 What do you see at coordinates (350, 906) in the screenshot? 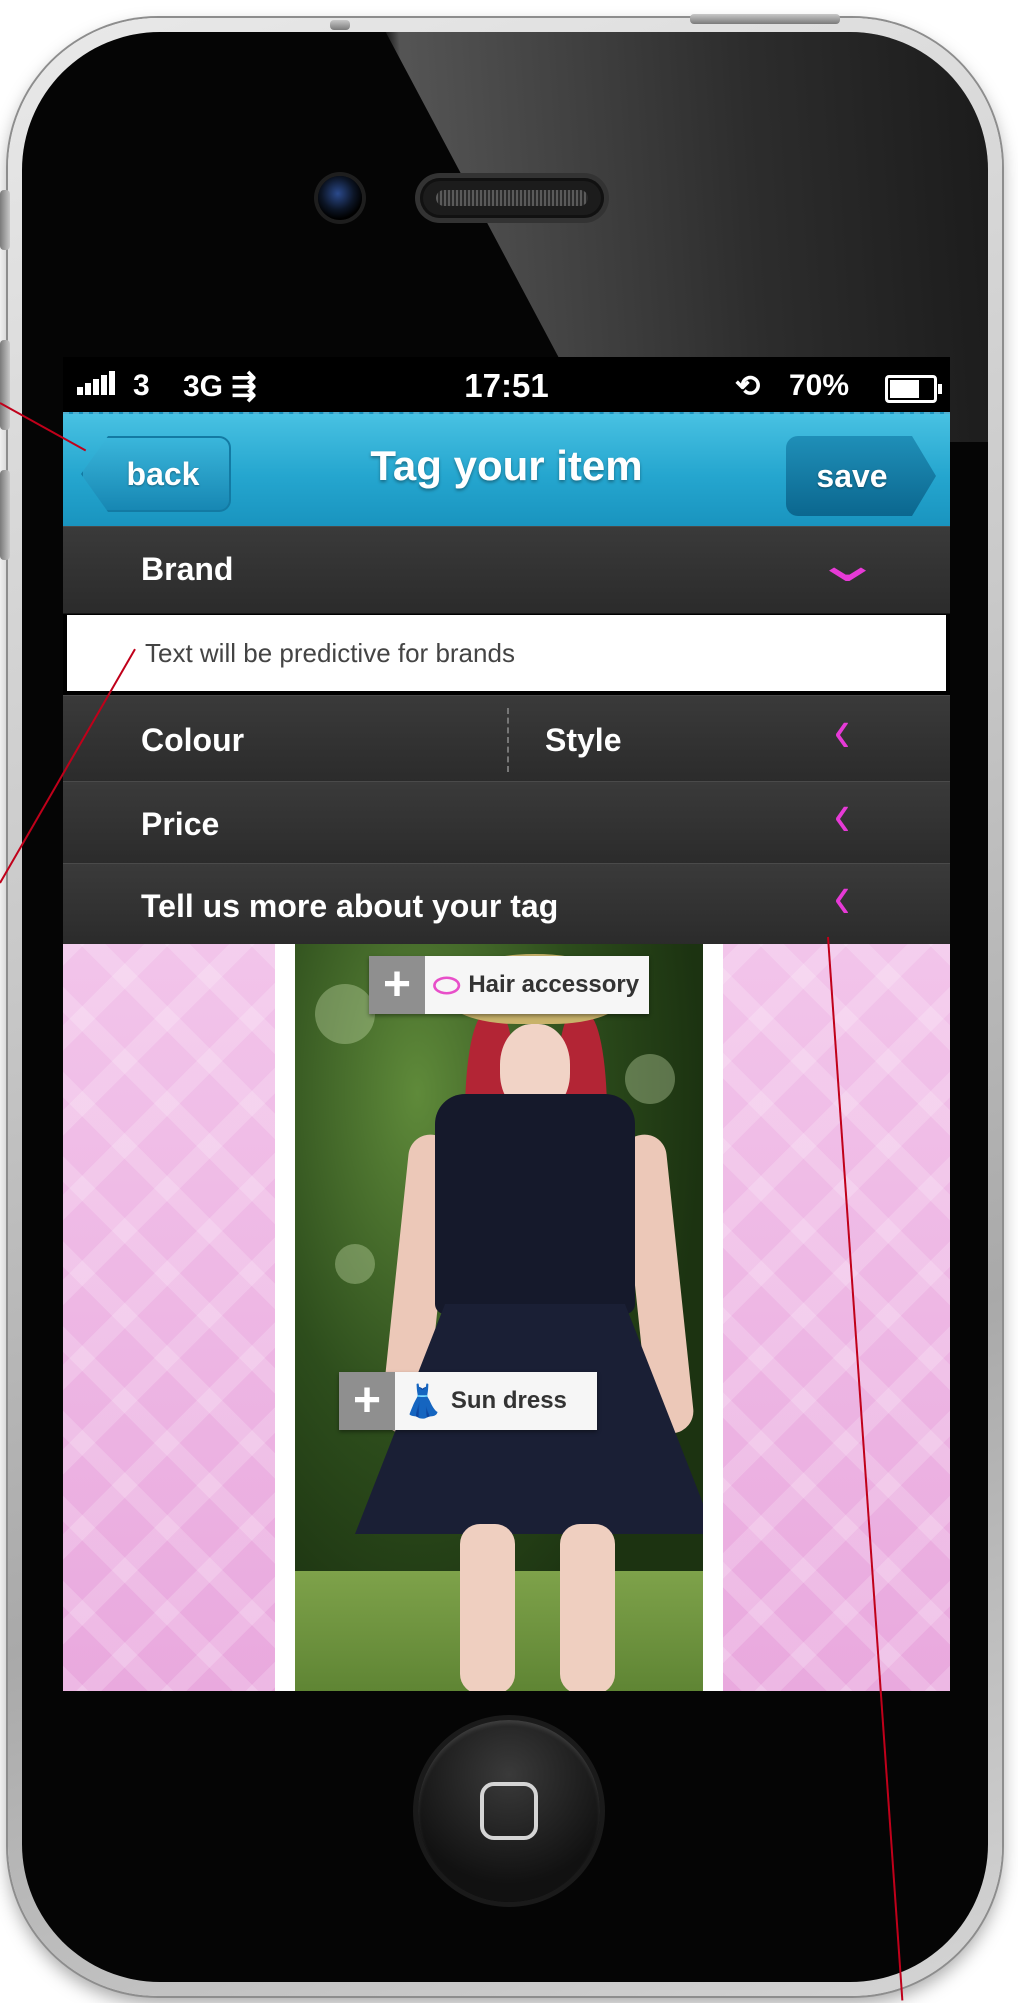
I see `more-info-label: Tell us more about your tag` at bounding box center [350, 906].